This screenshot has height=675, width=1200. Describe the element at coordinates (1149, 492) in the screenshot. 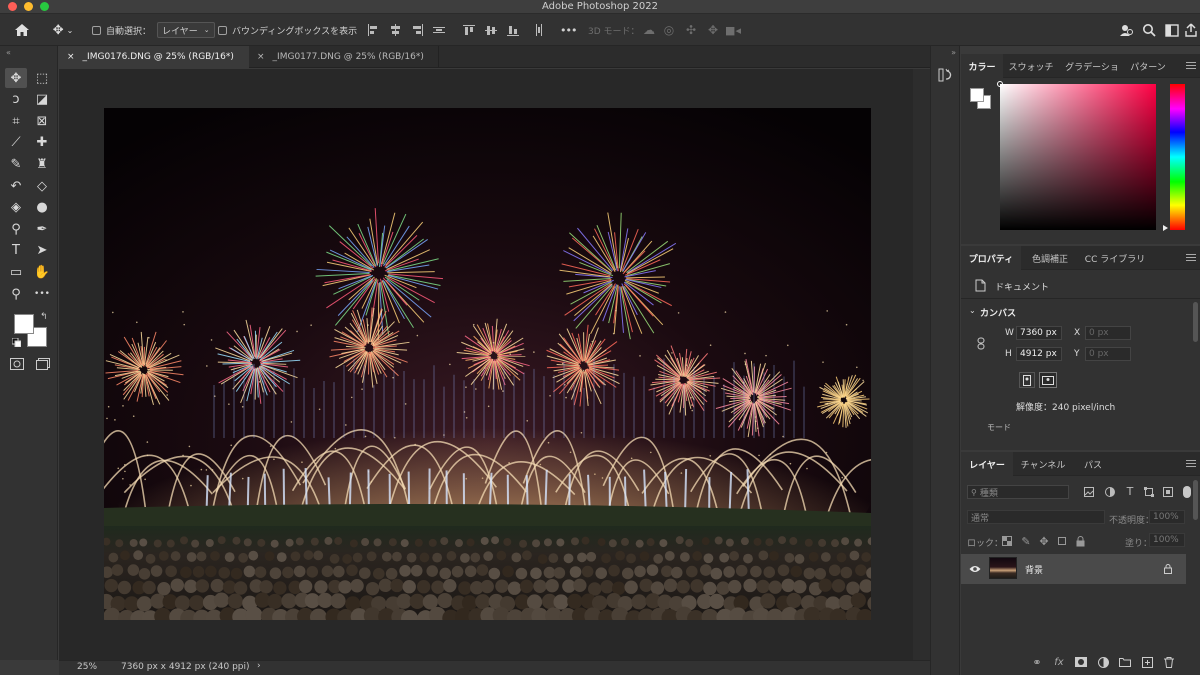

I see `filter-shape-icon` at that location.